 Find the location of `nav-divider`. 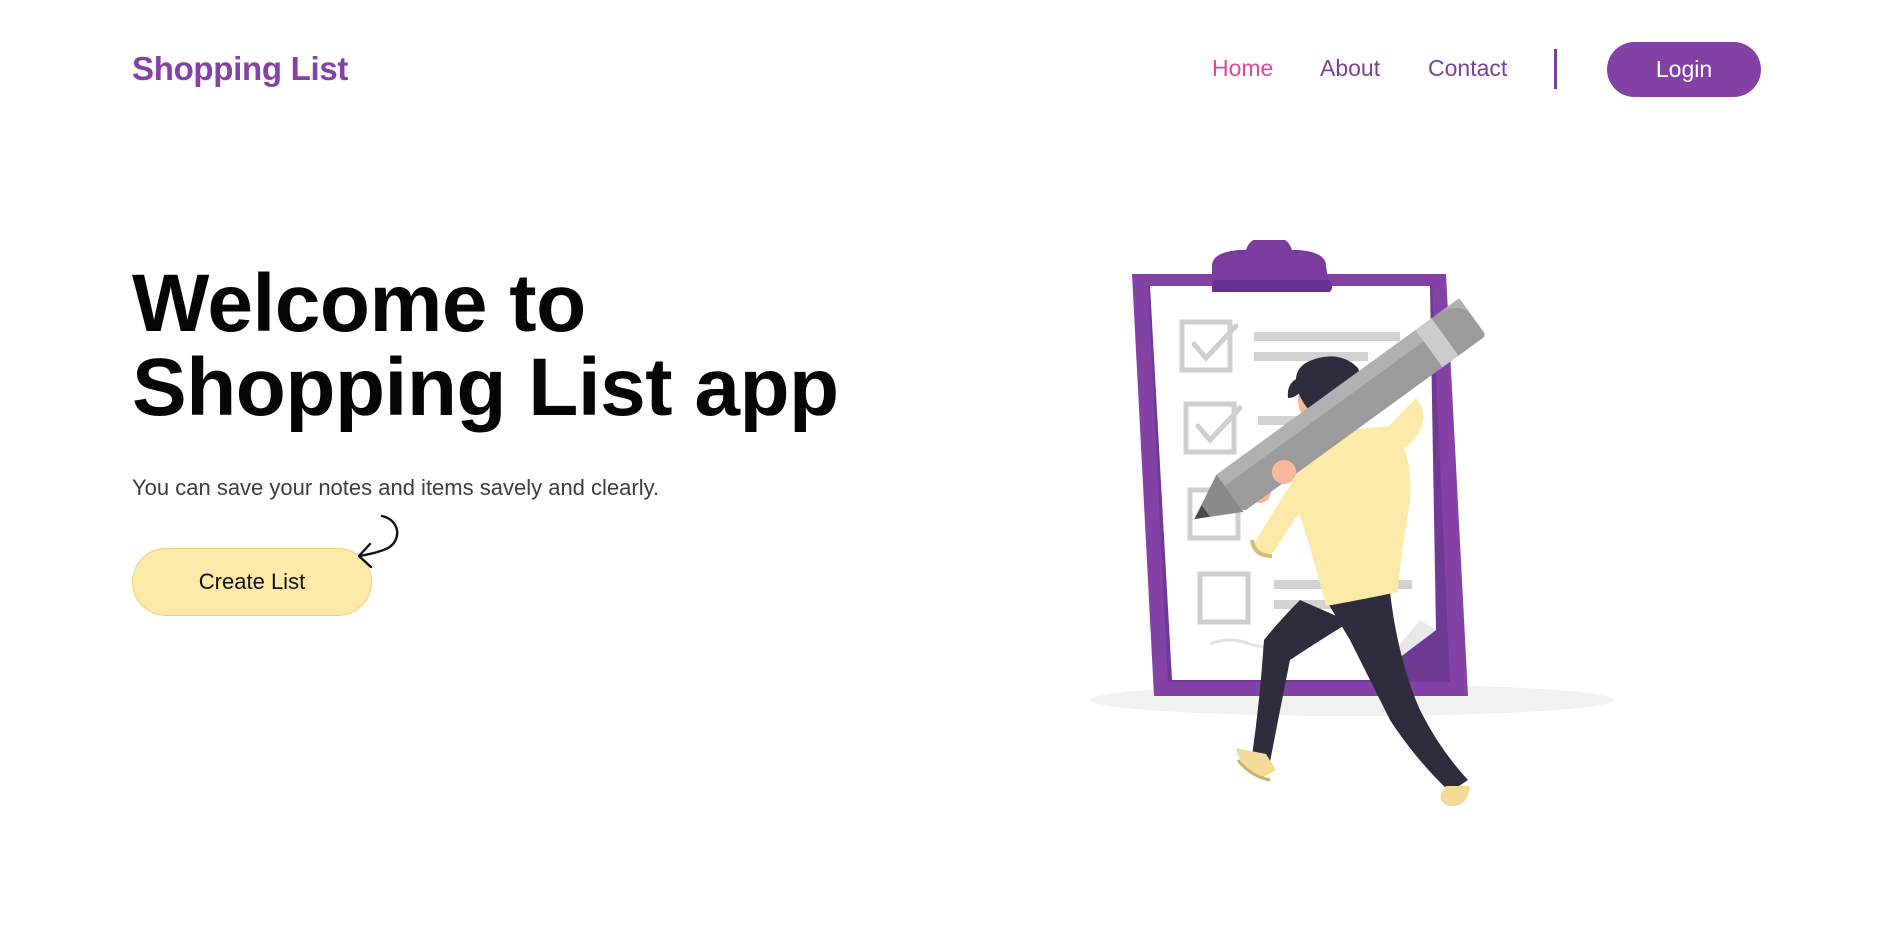

nav-divider is located at coordinates (1555, 69).